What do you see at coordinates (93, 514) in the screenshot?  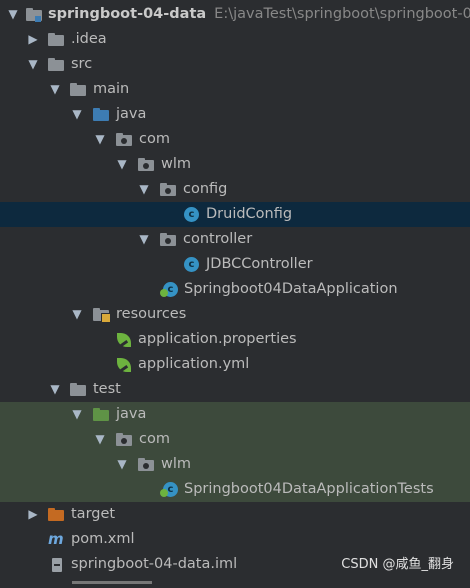 I see `tree-item-label: target` at bounding box center [93, 514].